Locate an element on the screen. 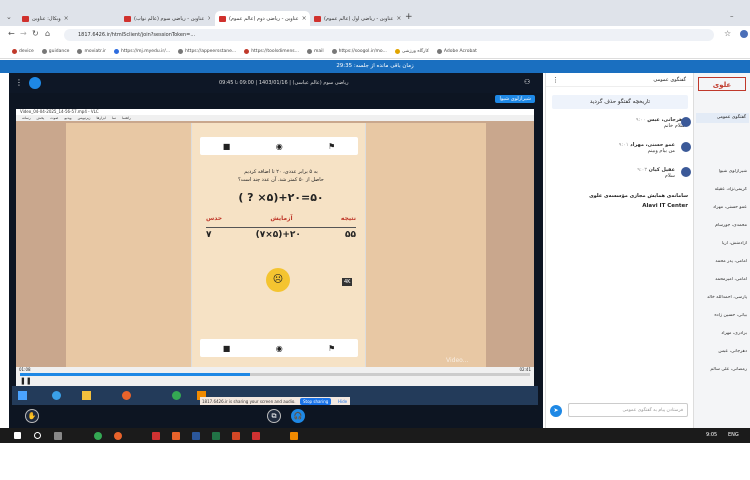  menu-item: رسانه is located at coordinates (26, 118).